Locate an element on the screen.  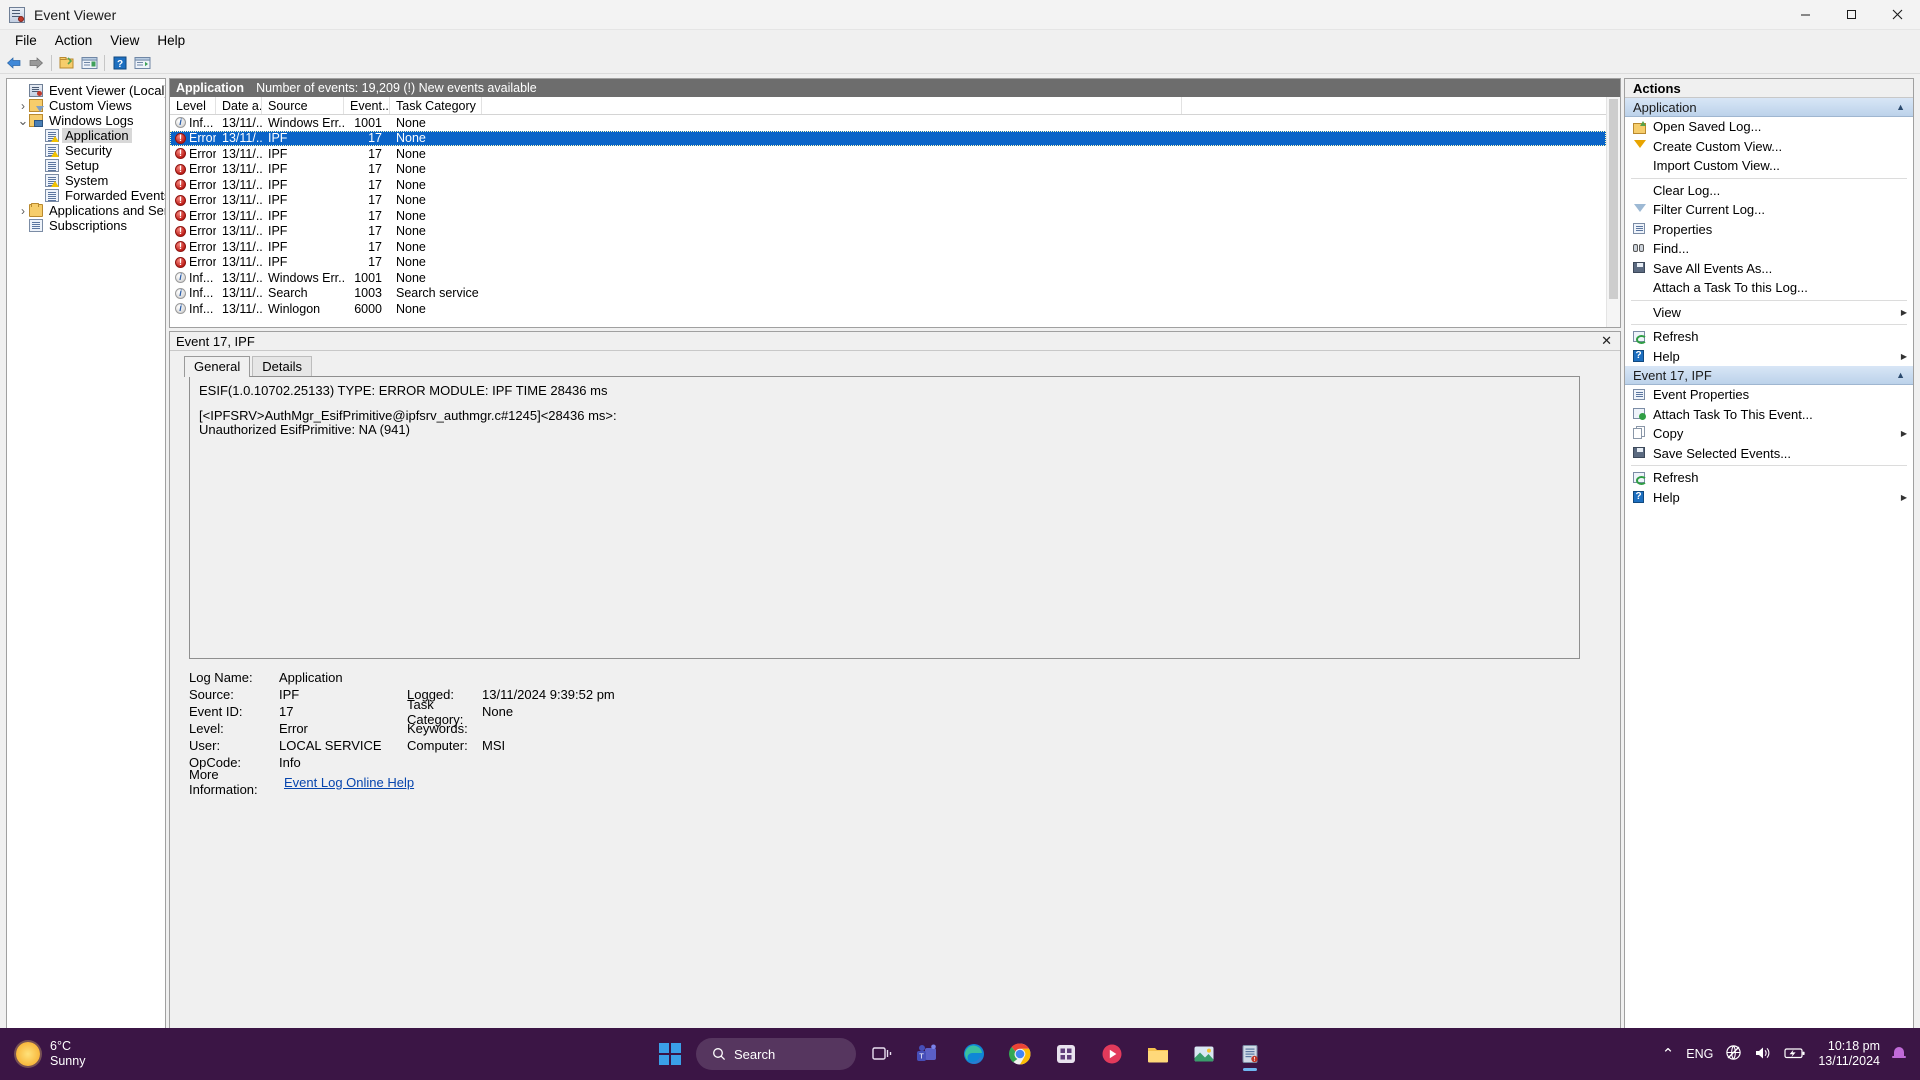
menu-view: View is located at coordinates (124, 41).